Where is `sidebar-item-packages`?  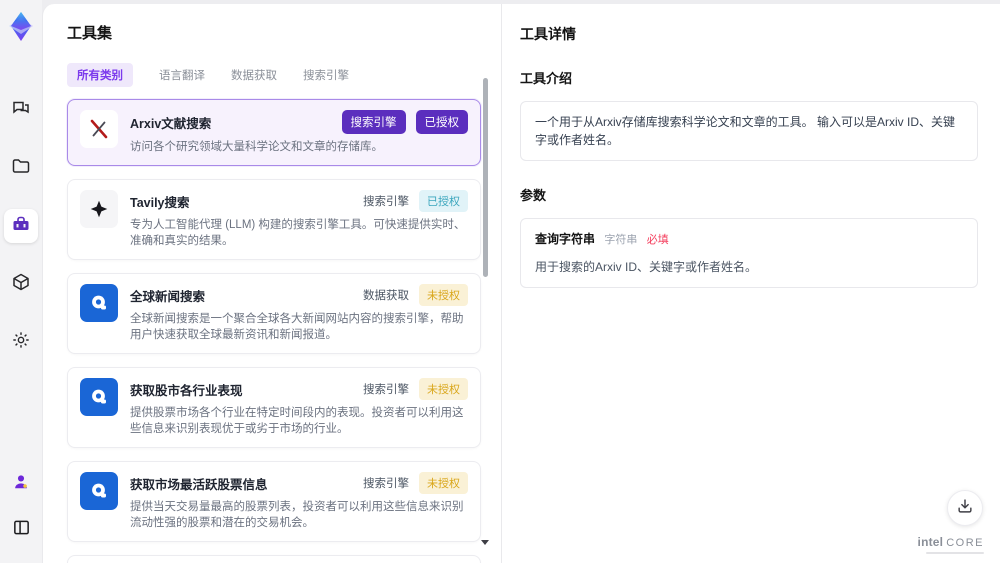 sidebar-item-packages is located at coordinates (21, 284).